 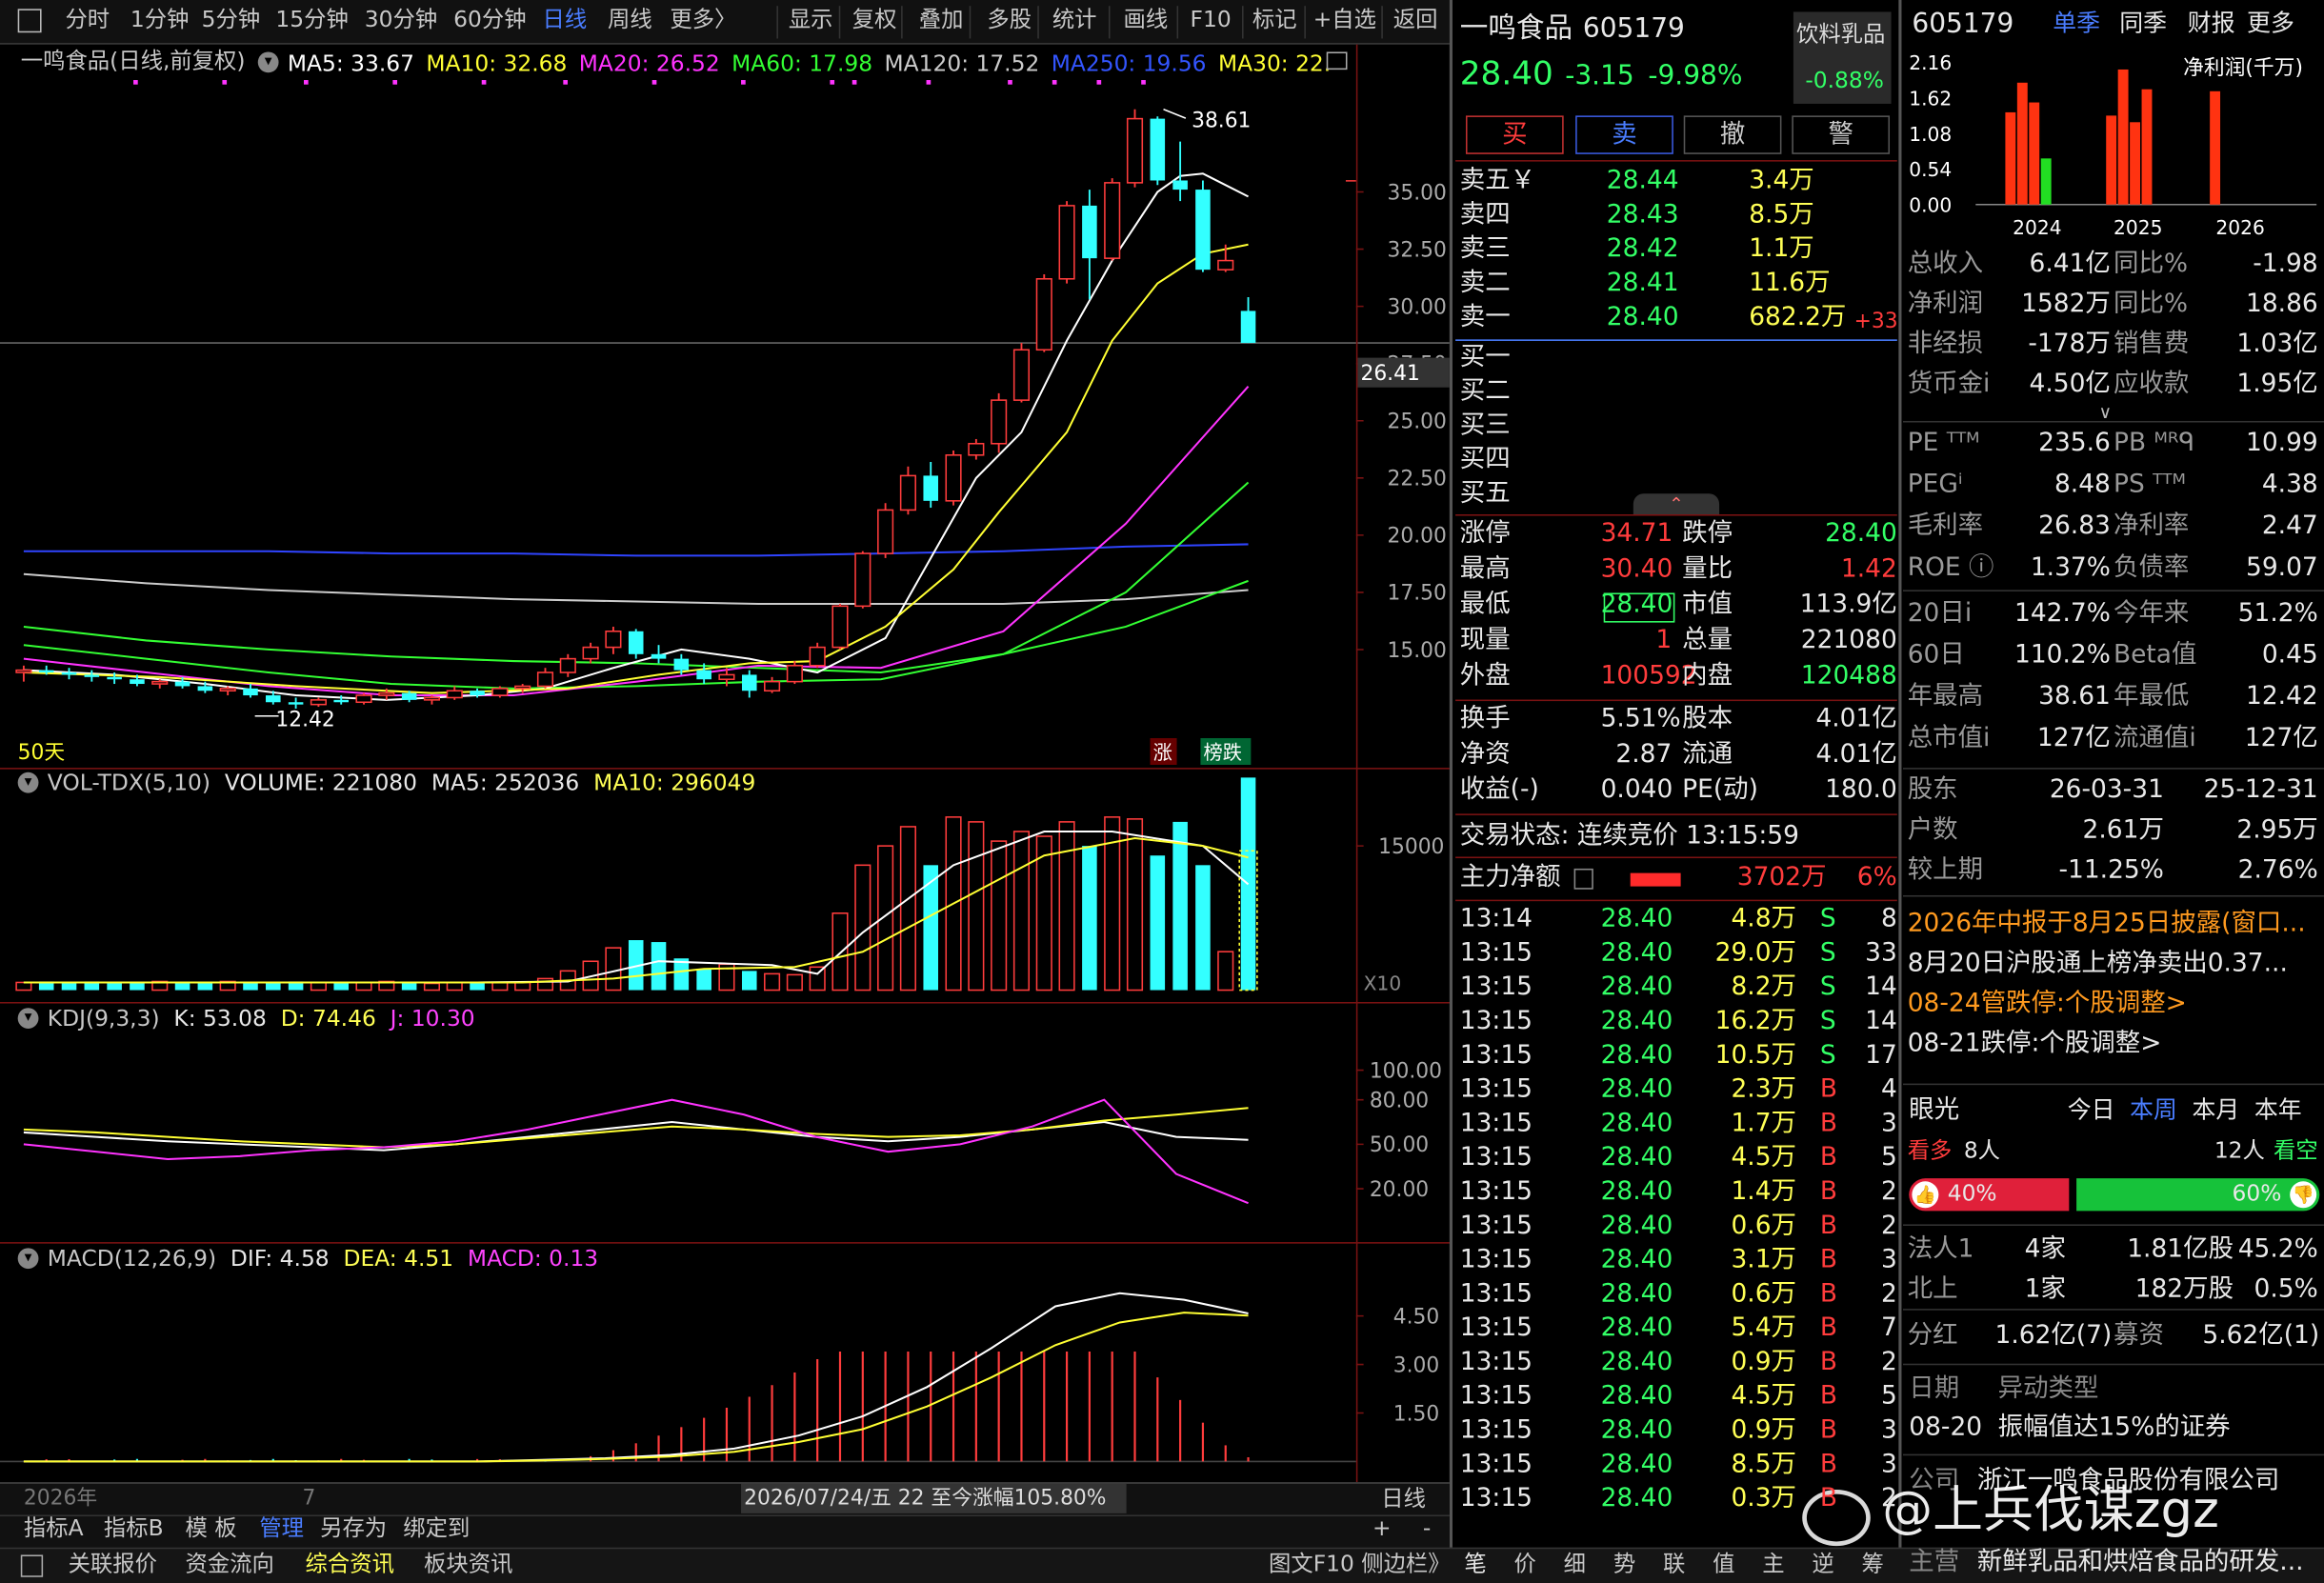 I want to click on tab-1: 1分钟, so click(x=160, y=19).